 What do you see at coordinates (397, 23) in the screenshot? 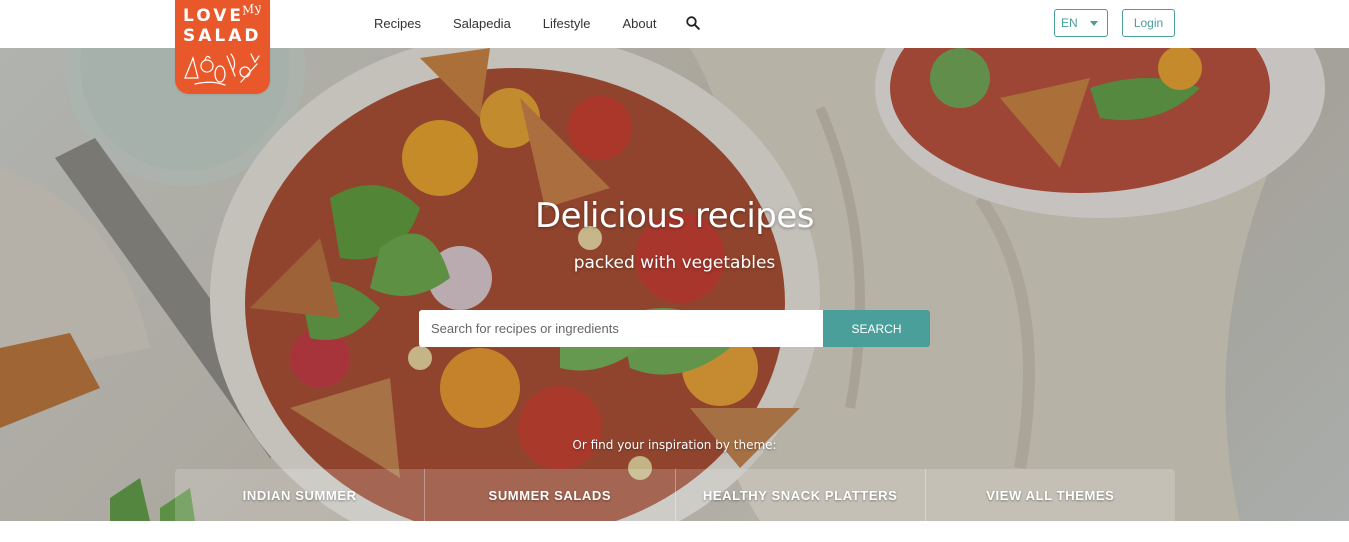
I see `nav-item-recipes: Recipes` at bounding box center [397, 23].